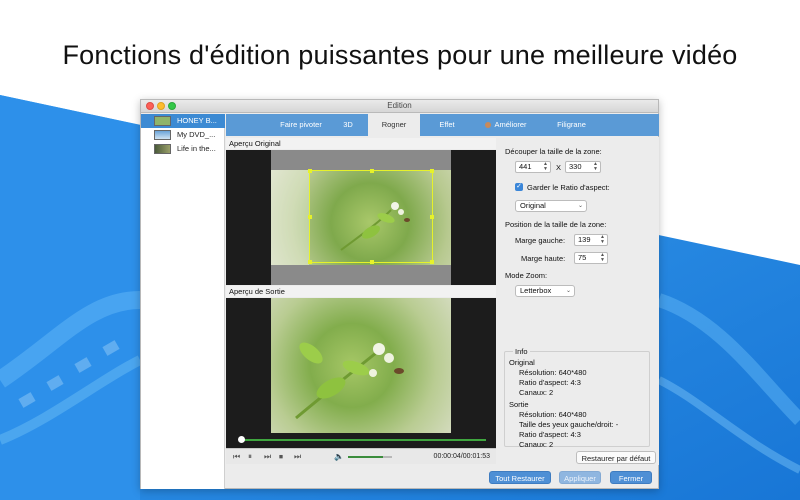 Image resolution: width=800 pixels, height=500 pixels. What do you see at coordinates (553, 151) in the screenshot?
I see `crop-size-label: Découper la taille de la zone:` at bounding box center [553, 151].